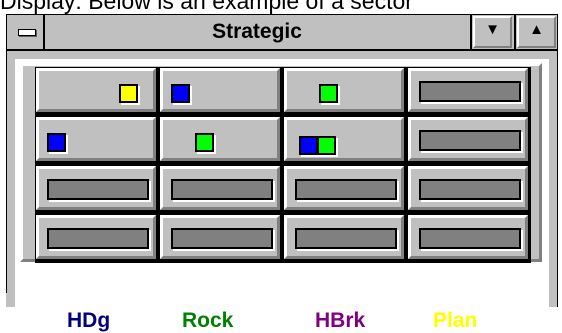 The width and height of the screenshot is (562, 333). I want to click on legend-hbrk: HBrk, so click(340, 320).